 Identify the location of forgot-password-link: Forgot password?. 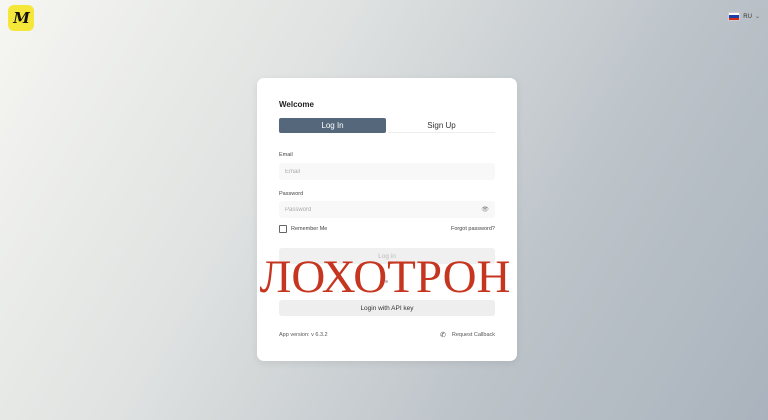
(473, 229).